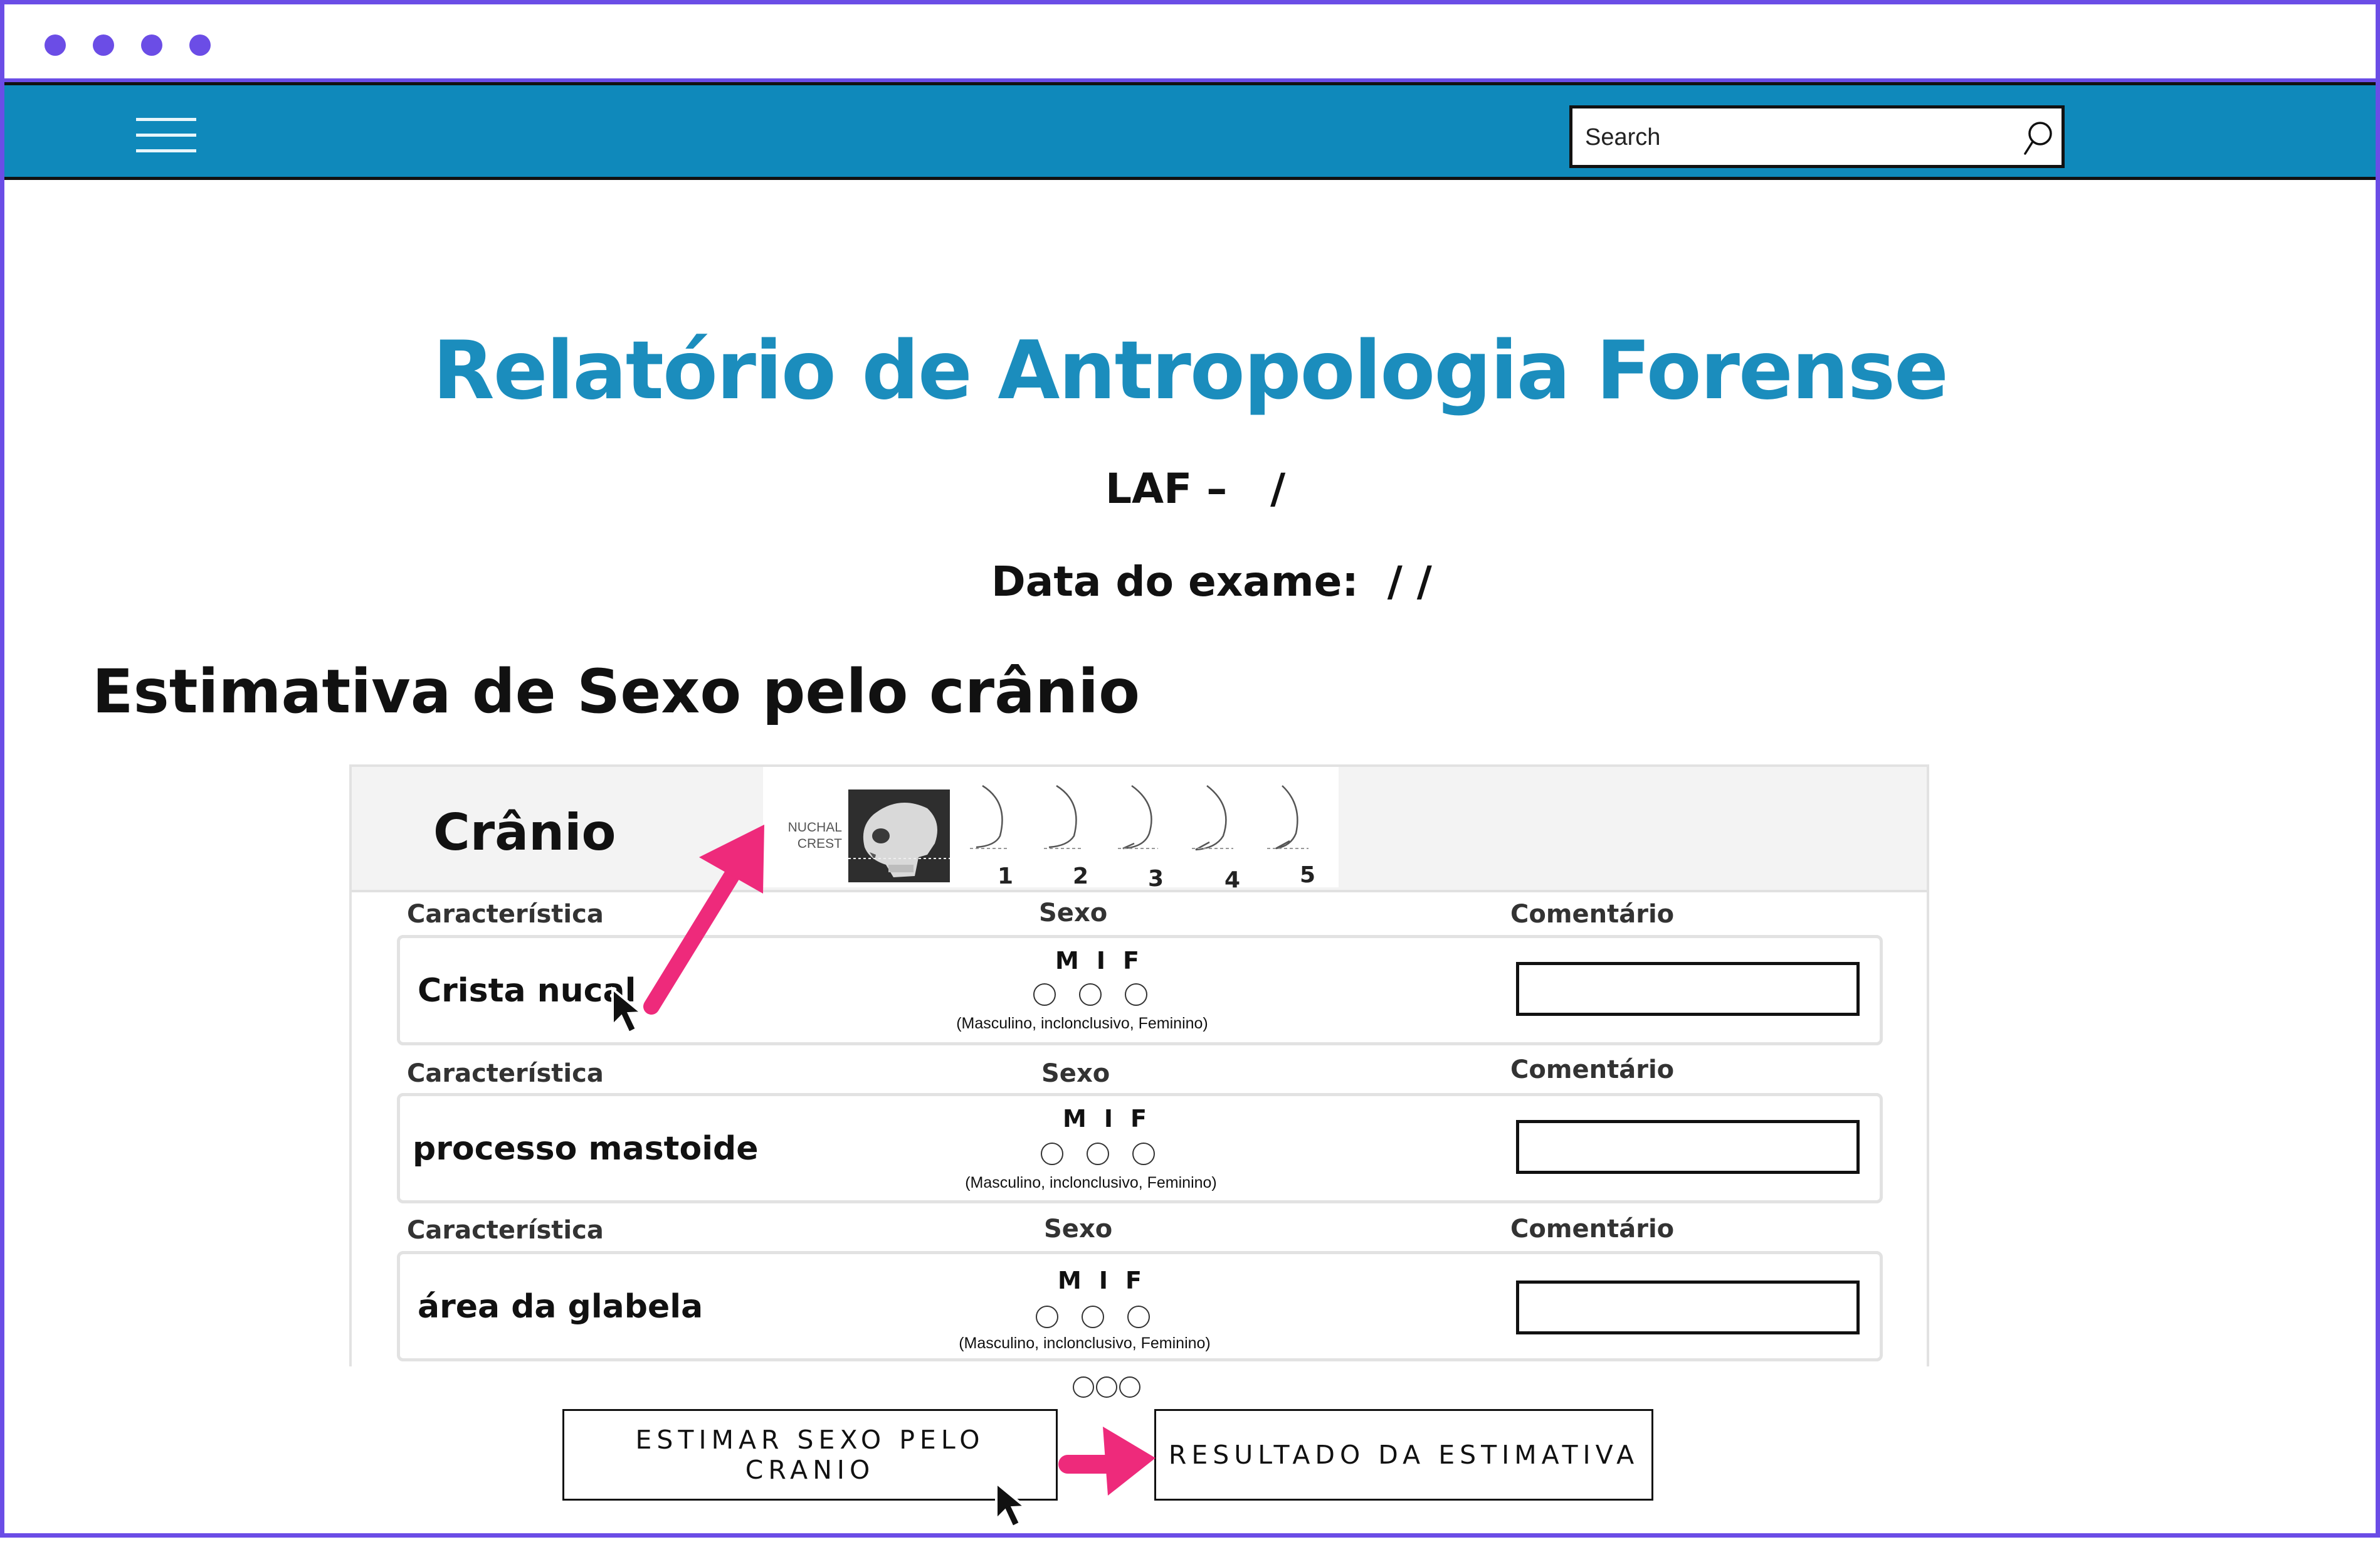 The height and width of the screenshot is (1542, 2380). Describe the element at coordinates (2038, 138) in the screenshot. I see `search-icon` at that location.